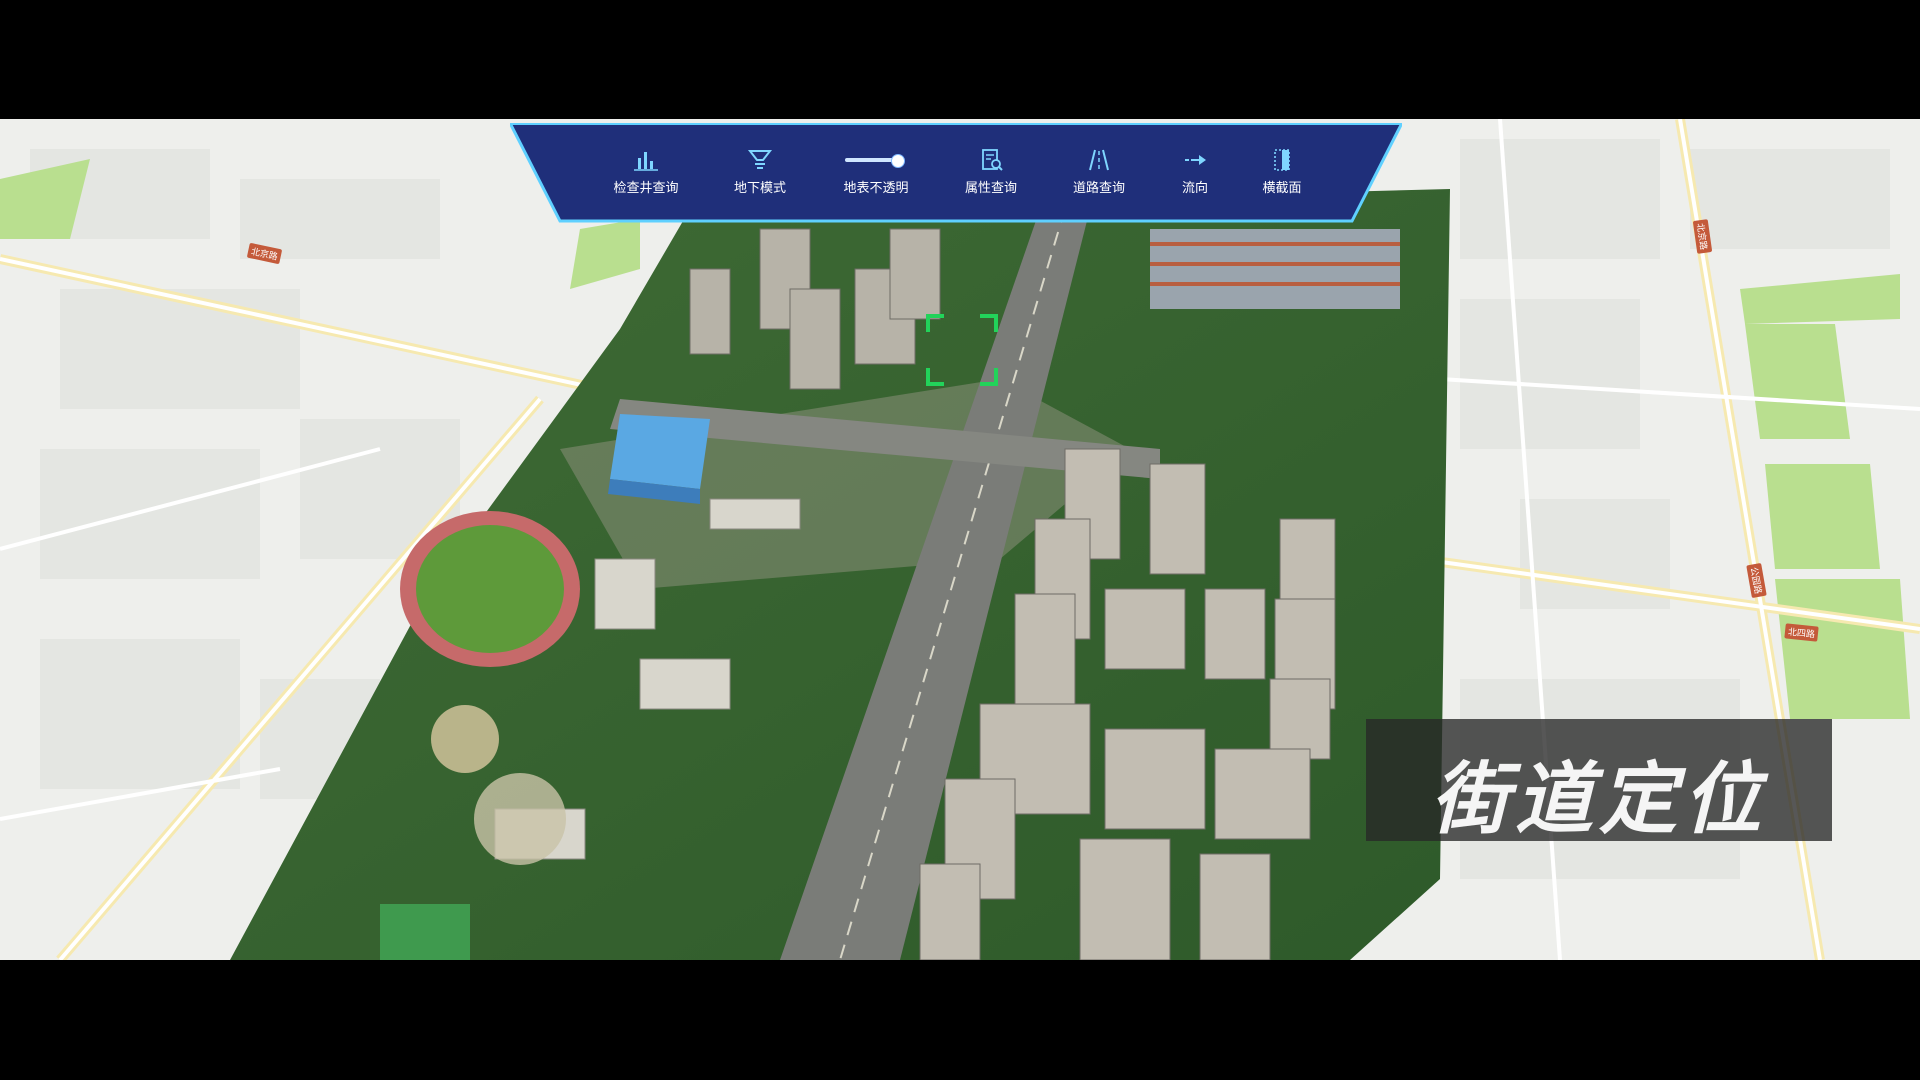 The width and height of the screenshot is (1920, 1080). I want to click on tool-label: 道路查询, so click(1098, 188).